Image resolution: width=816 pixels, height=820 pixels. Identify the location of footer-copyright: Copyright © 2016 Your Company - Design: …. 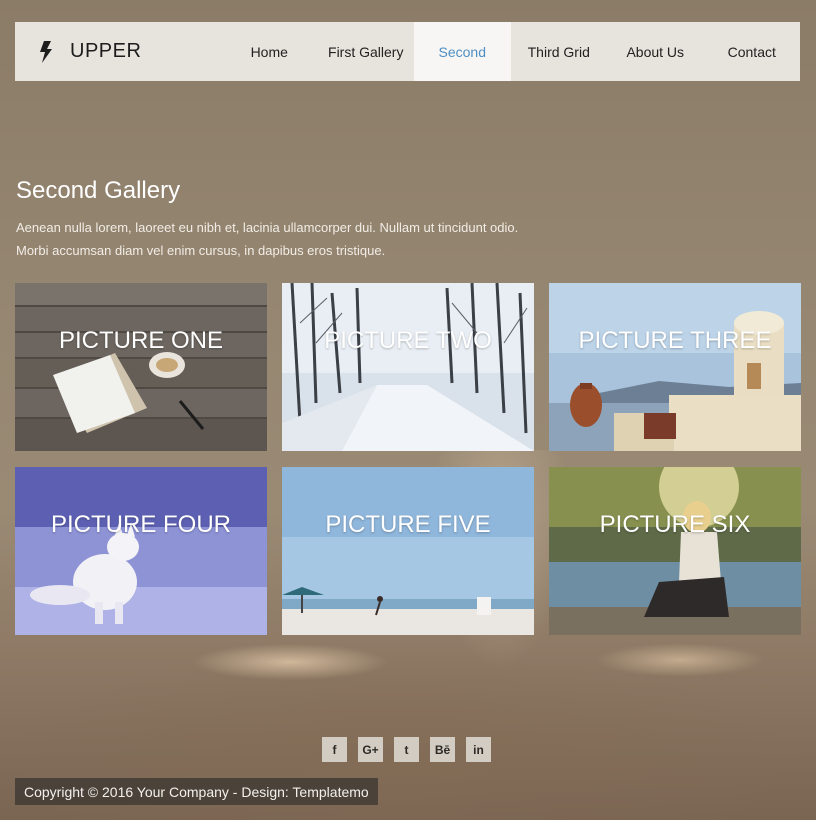
(196, 791).